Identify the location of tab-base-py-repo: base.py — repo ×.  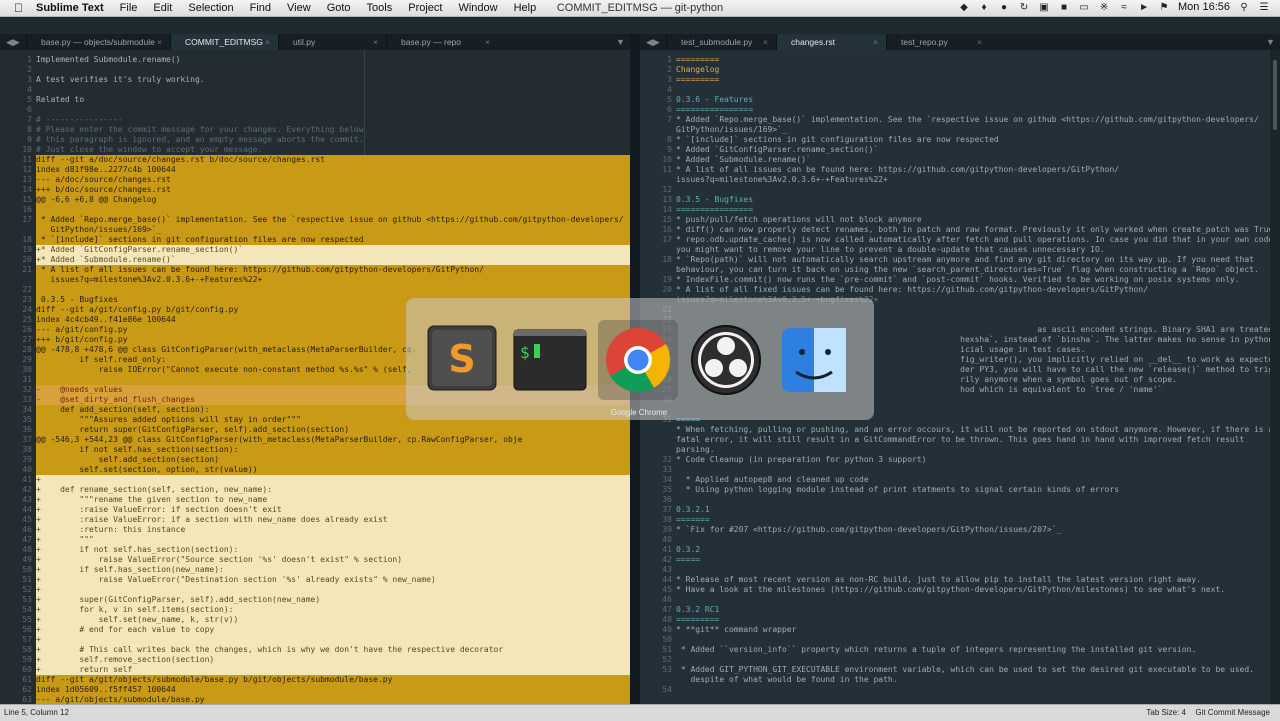
(442, 42).